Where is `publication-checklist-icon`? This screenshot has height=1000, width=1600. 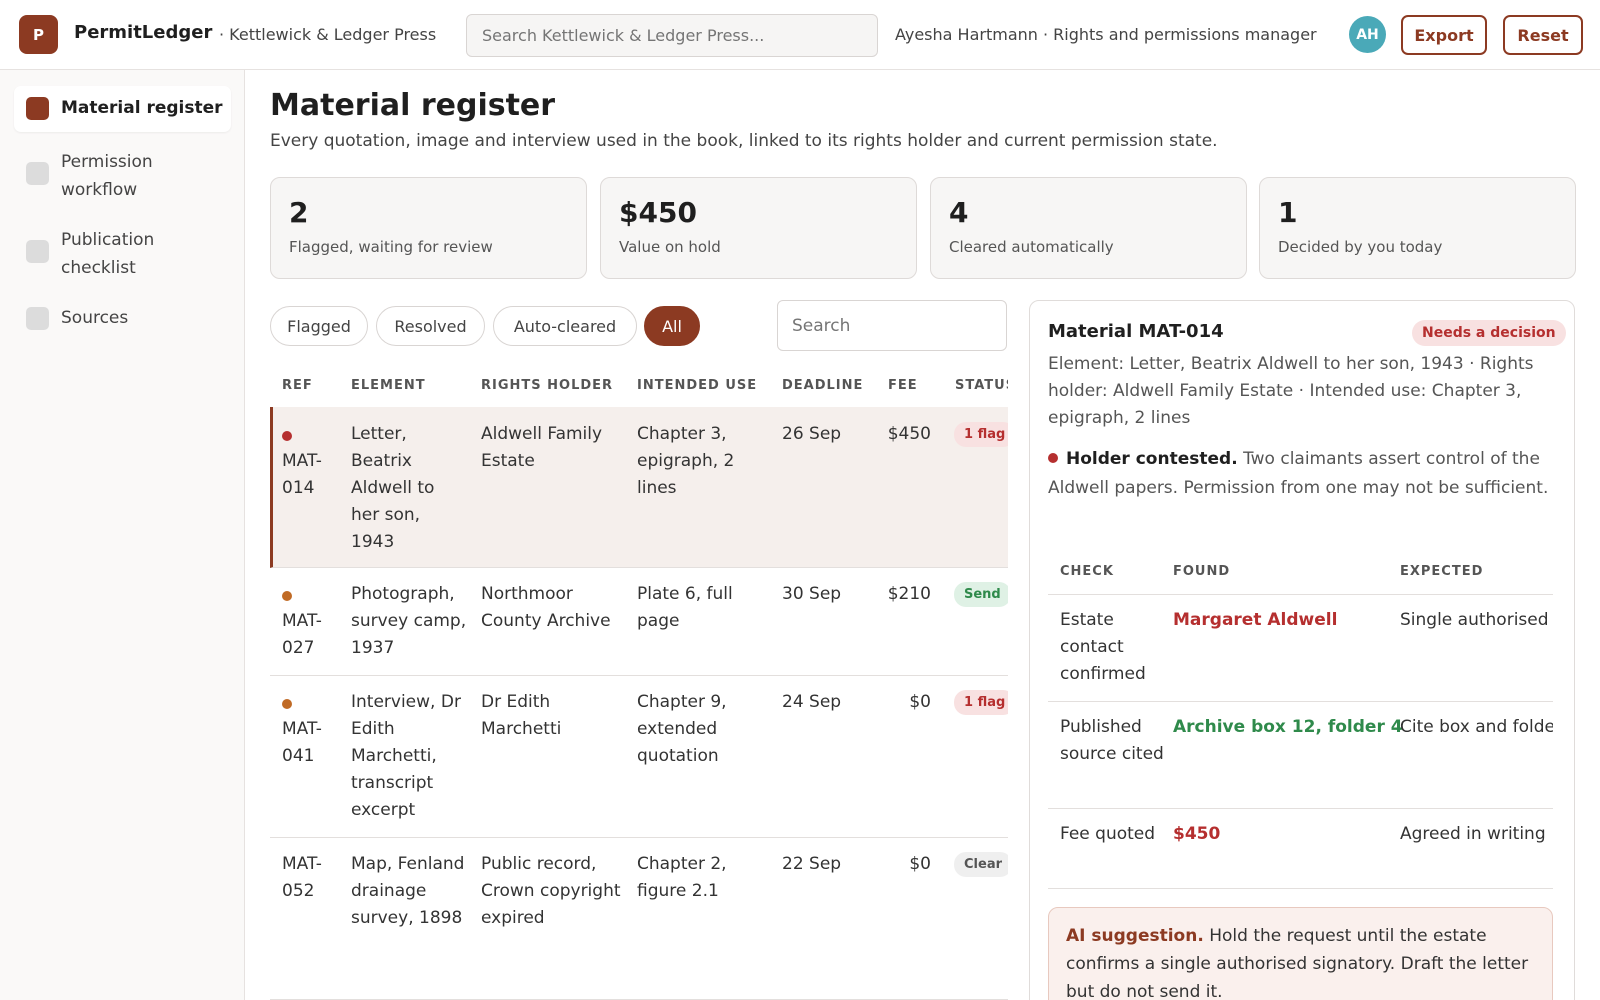
publication-checklist-icon is located at coordinates (37, 251).